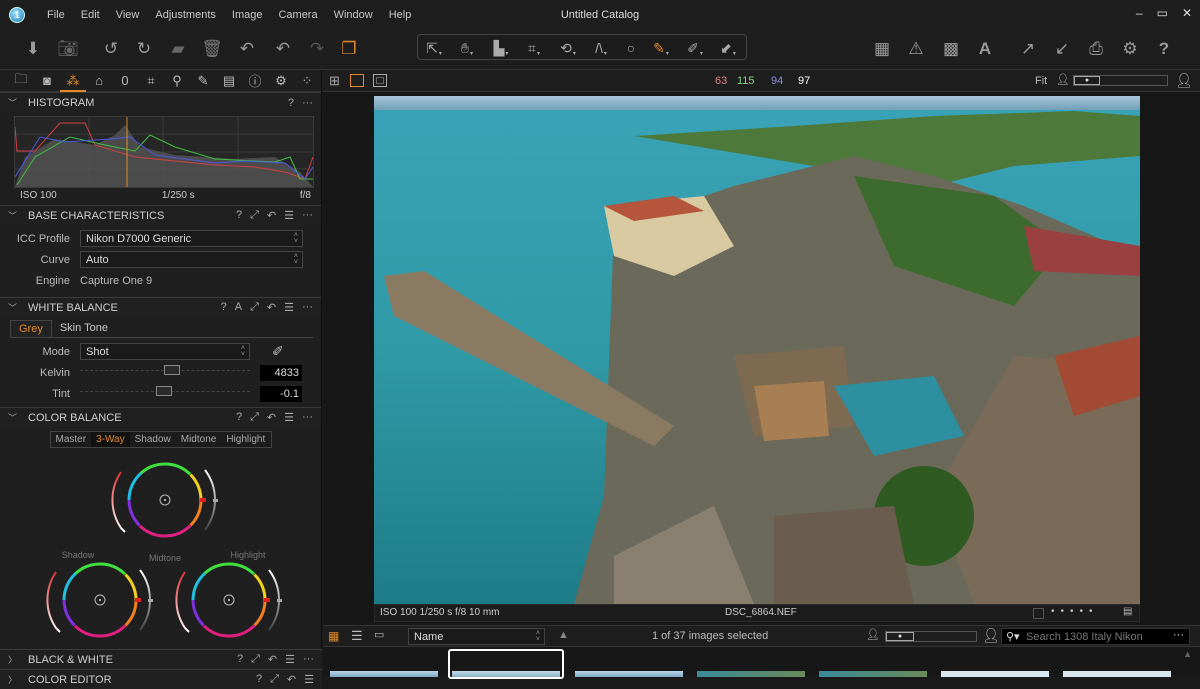  I want to click on tint-slider-handle, so click(164, 391).